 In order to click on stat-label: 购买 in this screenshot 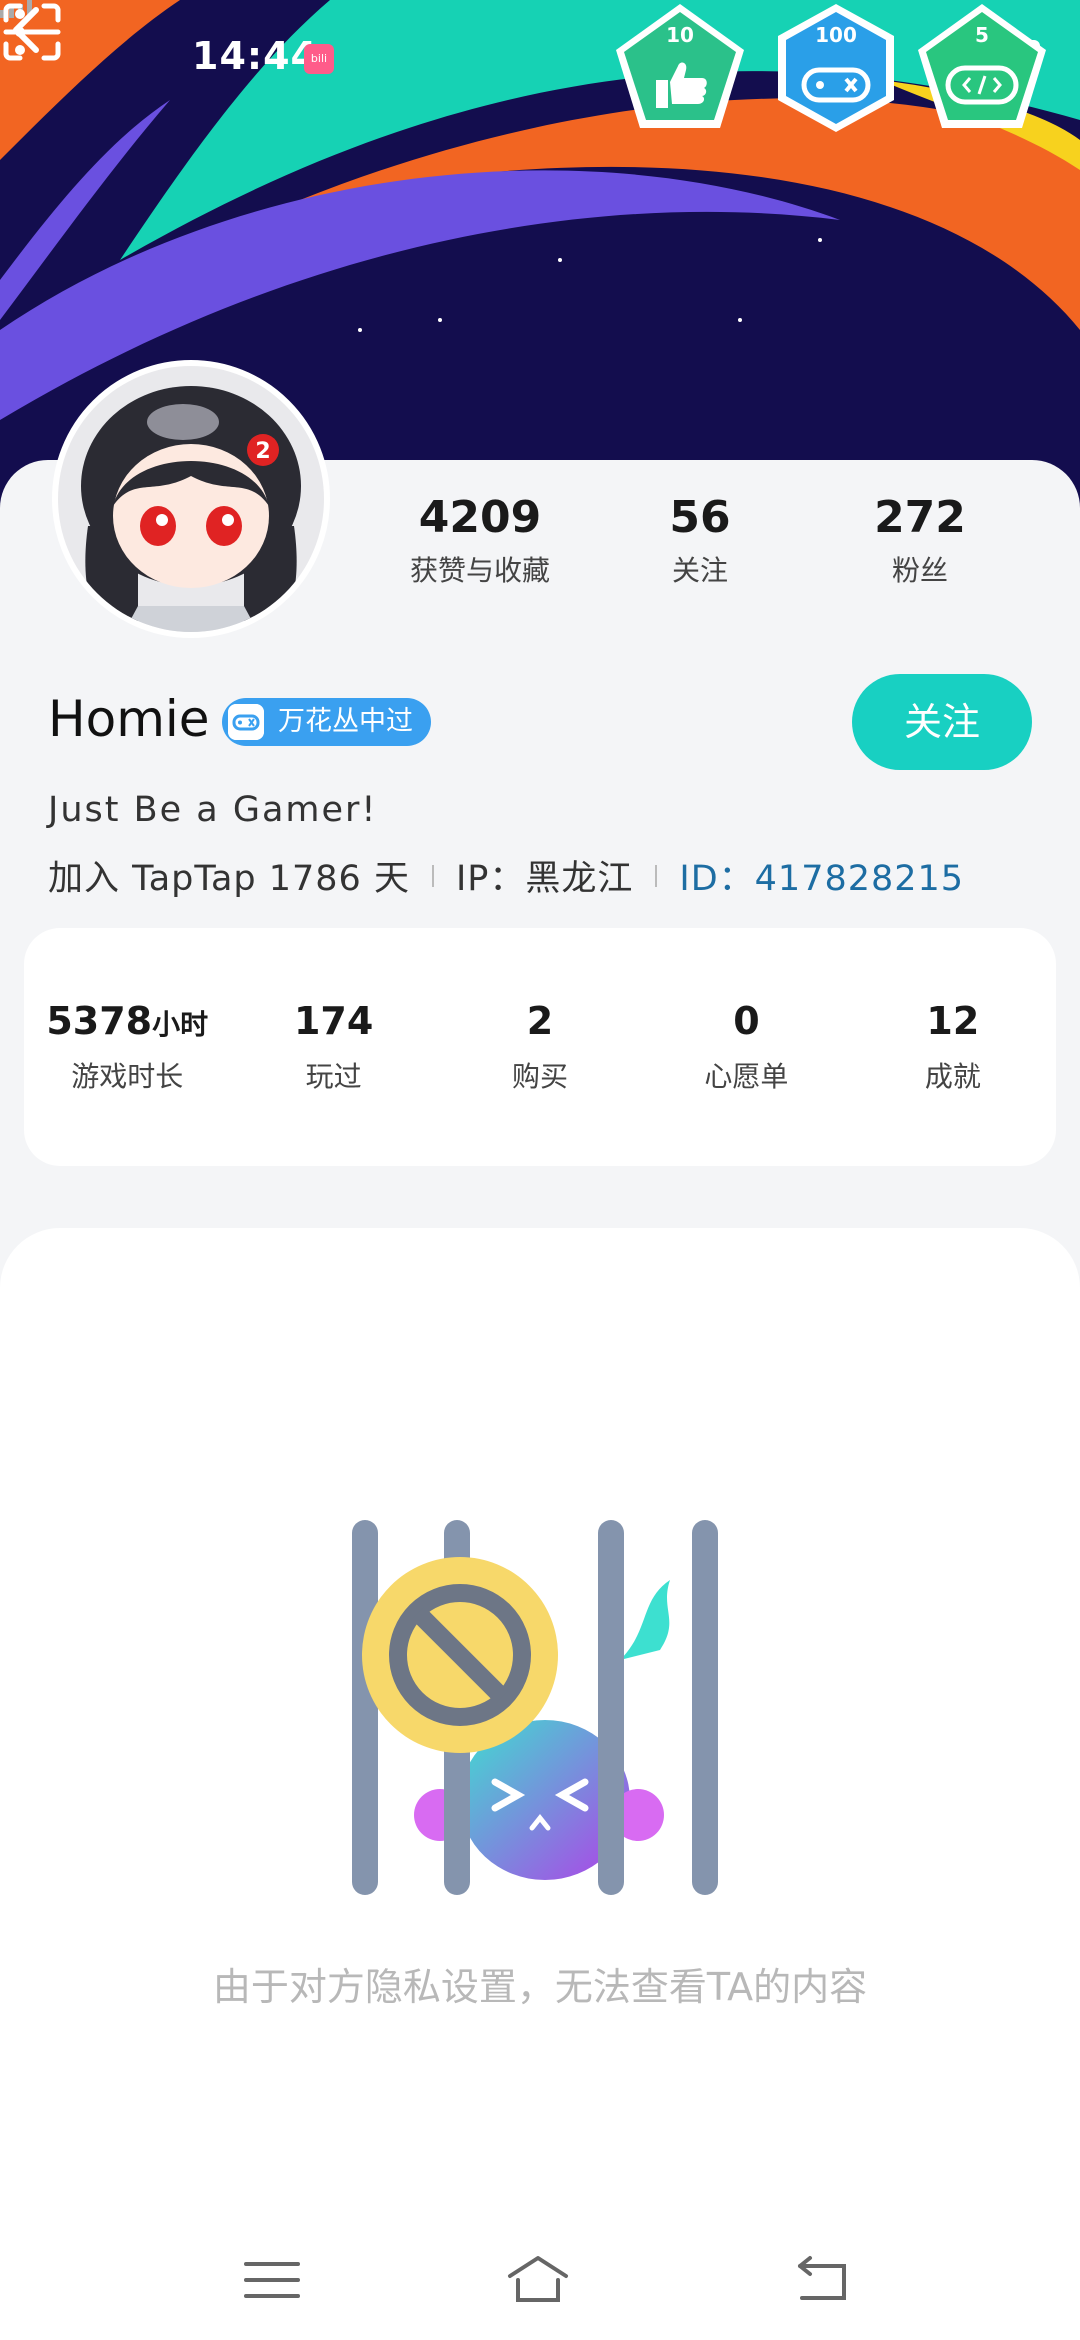, I will do `click(540, 1076)`.